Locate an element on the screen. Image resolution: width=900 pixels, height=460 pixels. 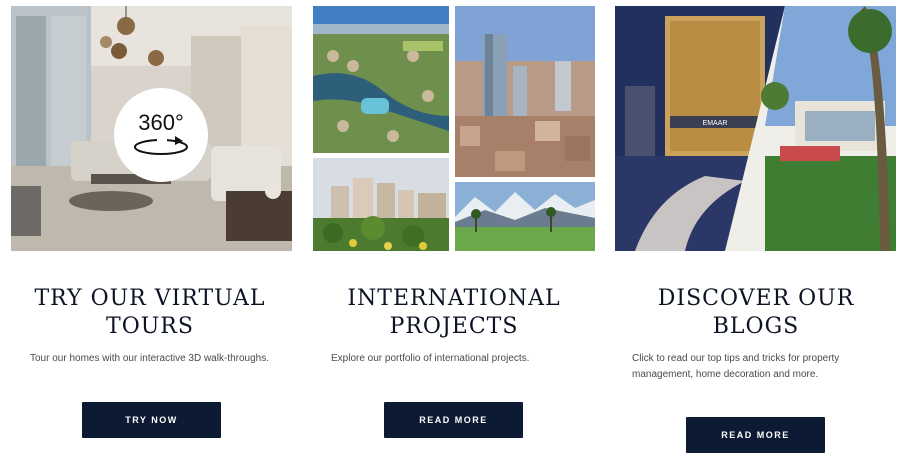
360-badge: 360° is located at coordinates (161, 135).